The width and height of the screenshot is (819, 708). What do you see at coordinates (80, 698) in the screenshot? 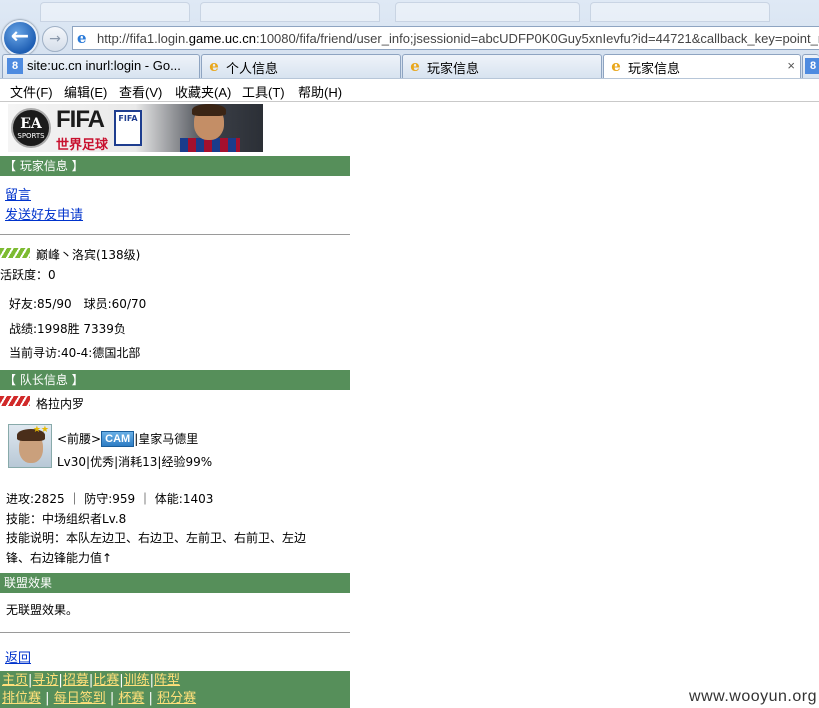
I see `nav-daily-checkin: 每日签到` at bounding box center [80, 698].